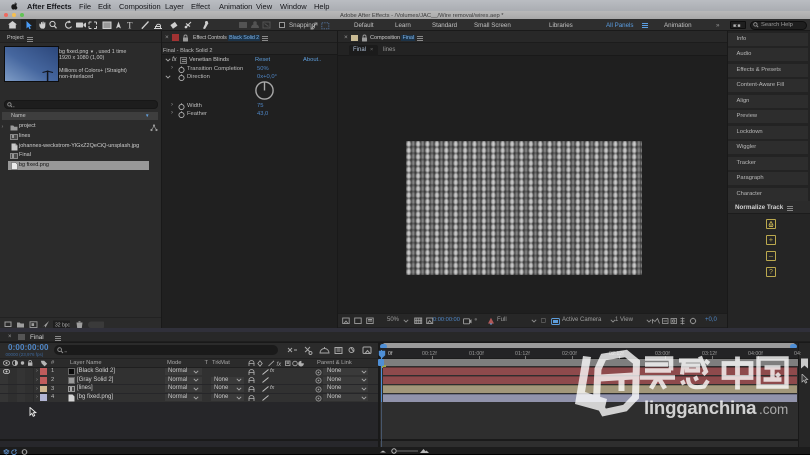 The height and width of the screenshot is (455, 810). Describe the element at coordinates (773, 409) in the screenshot. I see `svg-text: .com` at that location.